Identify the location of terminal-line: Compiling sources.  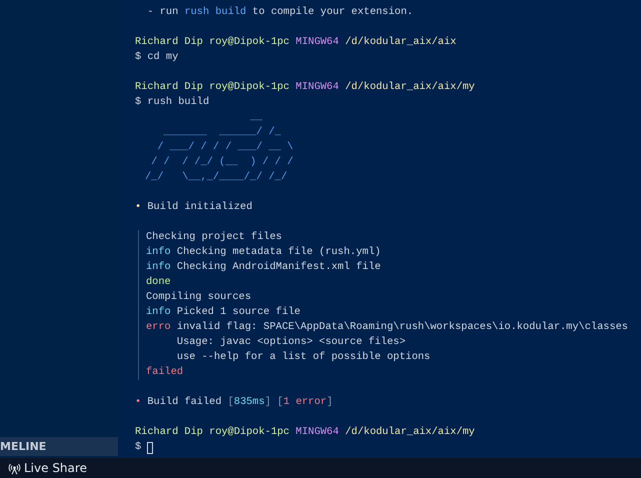
(199, 297).